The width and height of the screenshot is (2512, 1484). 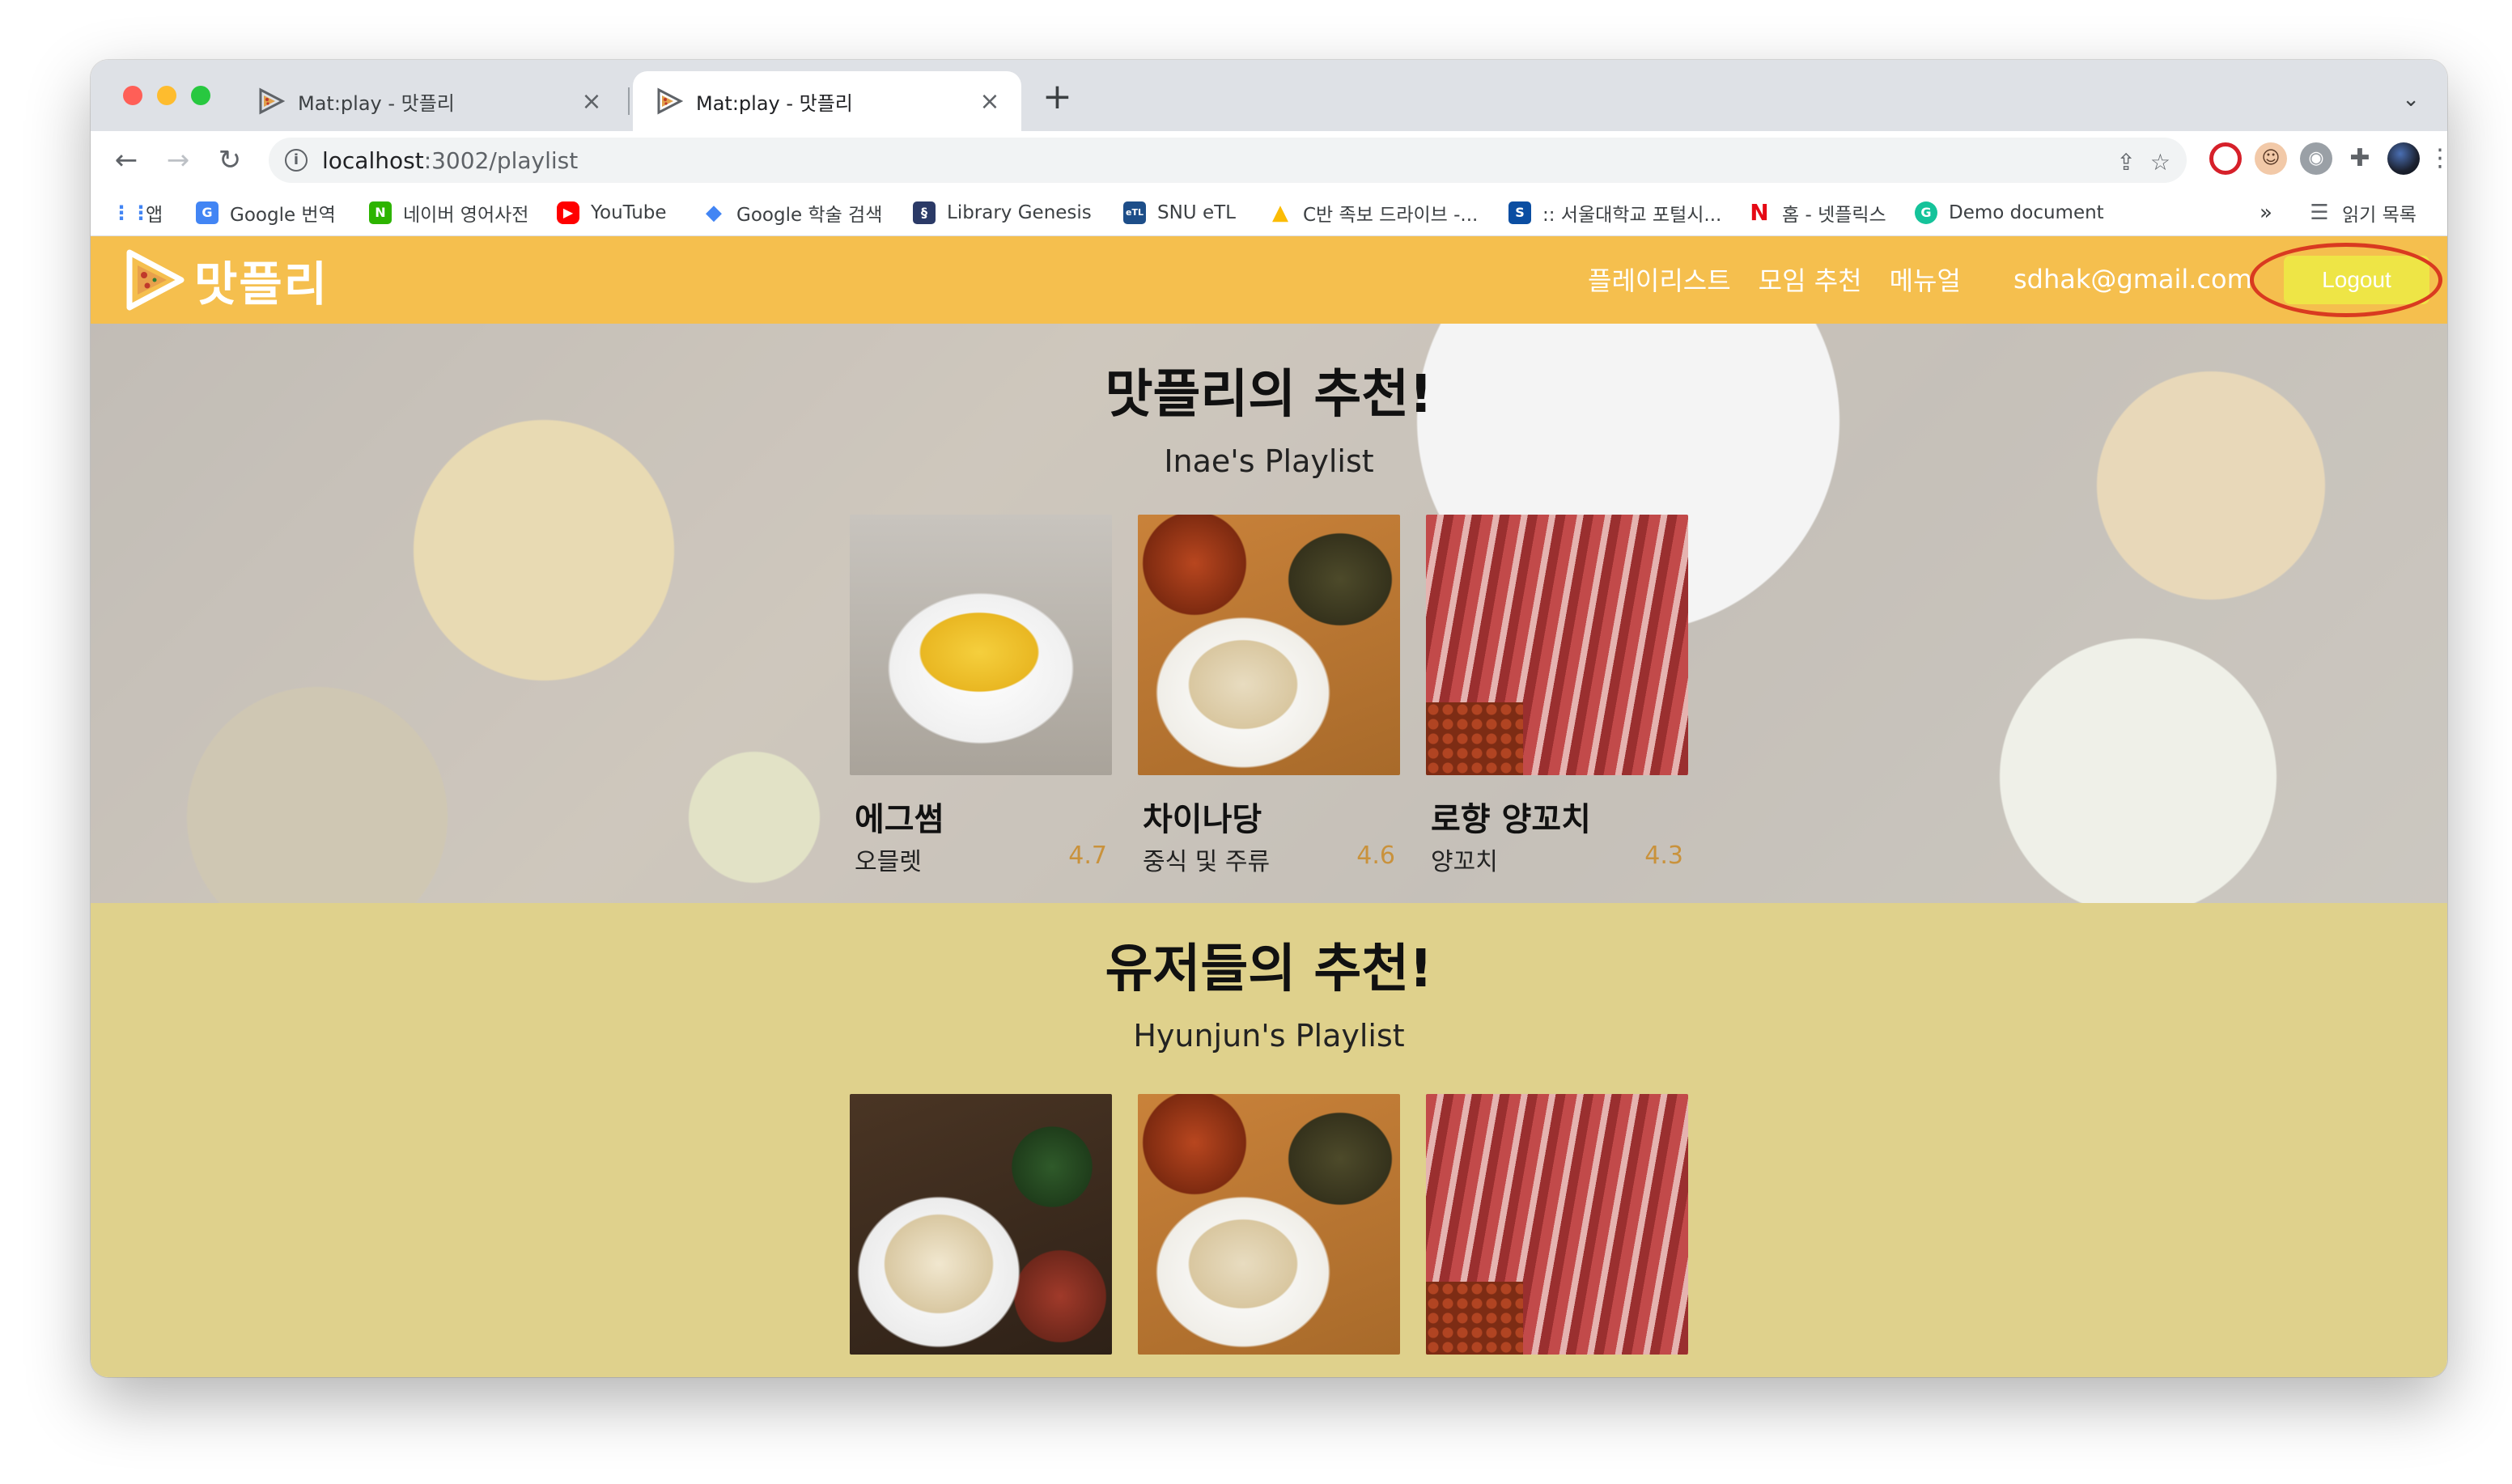 What do you see at coordinates (132, 96) in the screenshot?
I see `close-window-button` at bounding box center [132, 96].